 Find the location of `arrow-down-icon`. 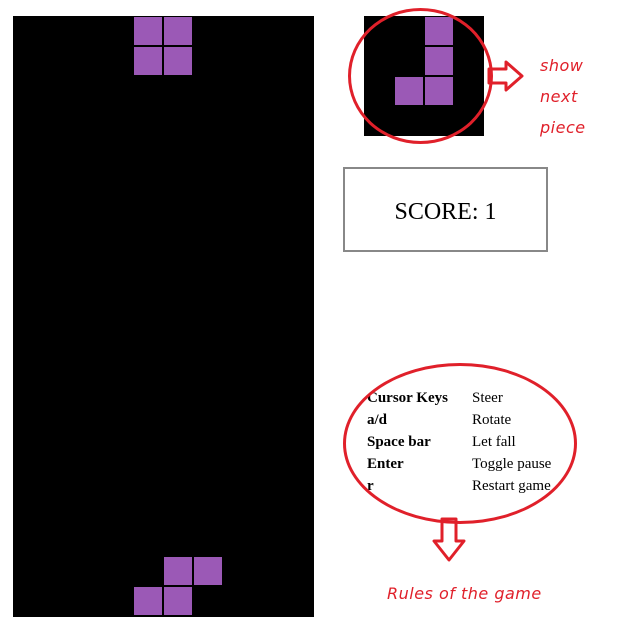

arrow-down-icon is located at coordinates (449, 539).